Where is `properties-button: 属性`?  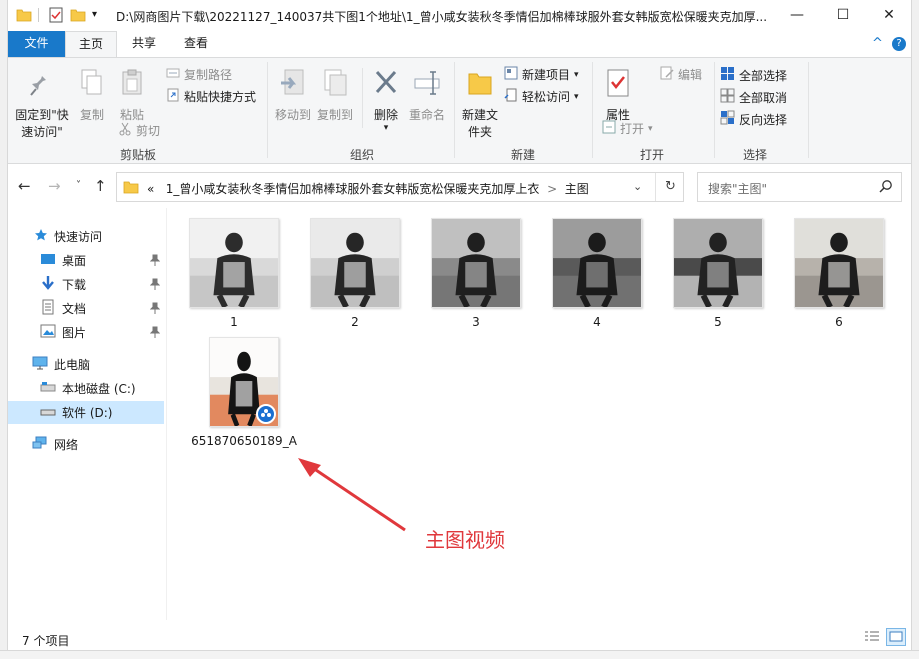 properties-button: 属性 is located at coordinates (618, 96).